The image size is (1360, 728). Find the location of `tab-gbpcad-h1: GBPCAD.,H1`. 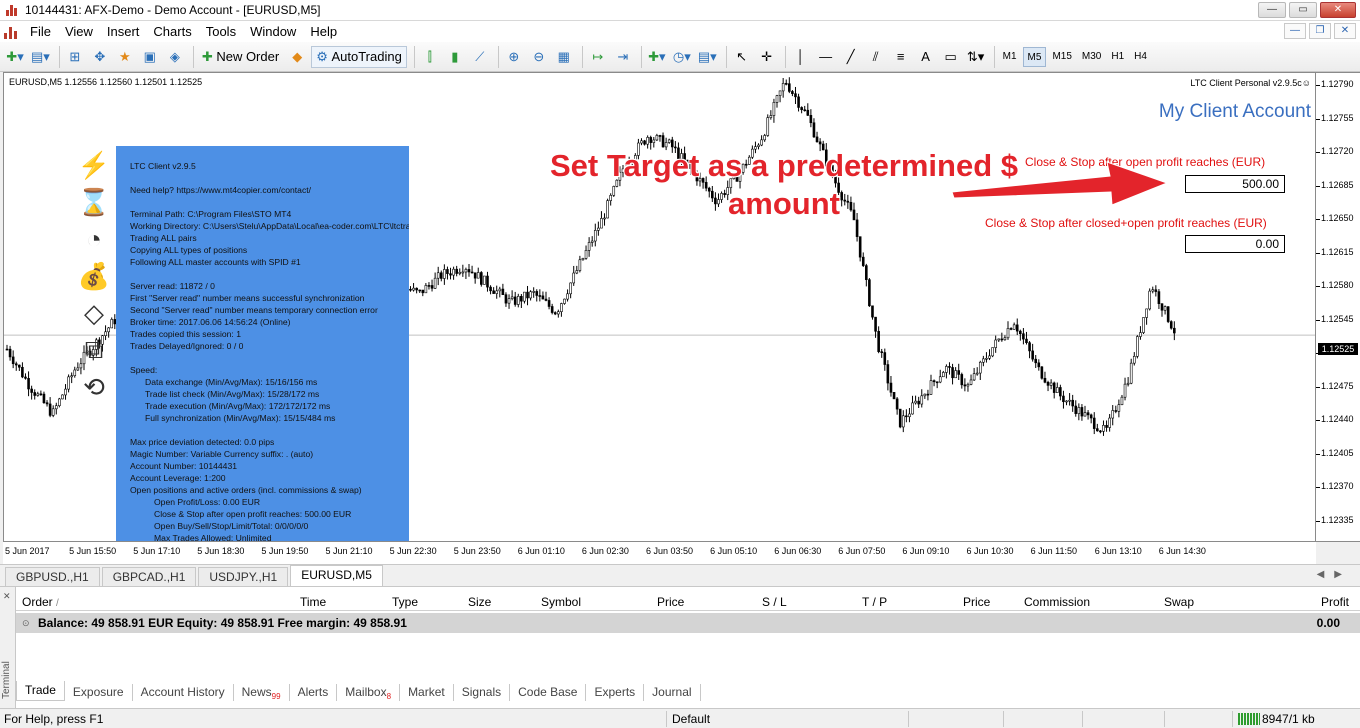

tab-gbpcad-h1: GBPCAD.,H1 is located at coordinates (149, 576).